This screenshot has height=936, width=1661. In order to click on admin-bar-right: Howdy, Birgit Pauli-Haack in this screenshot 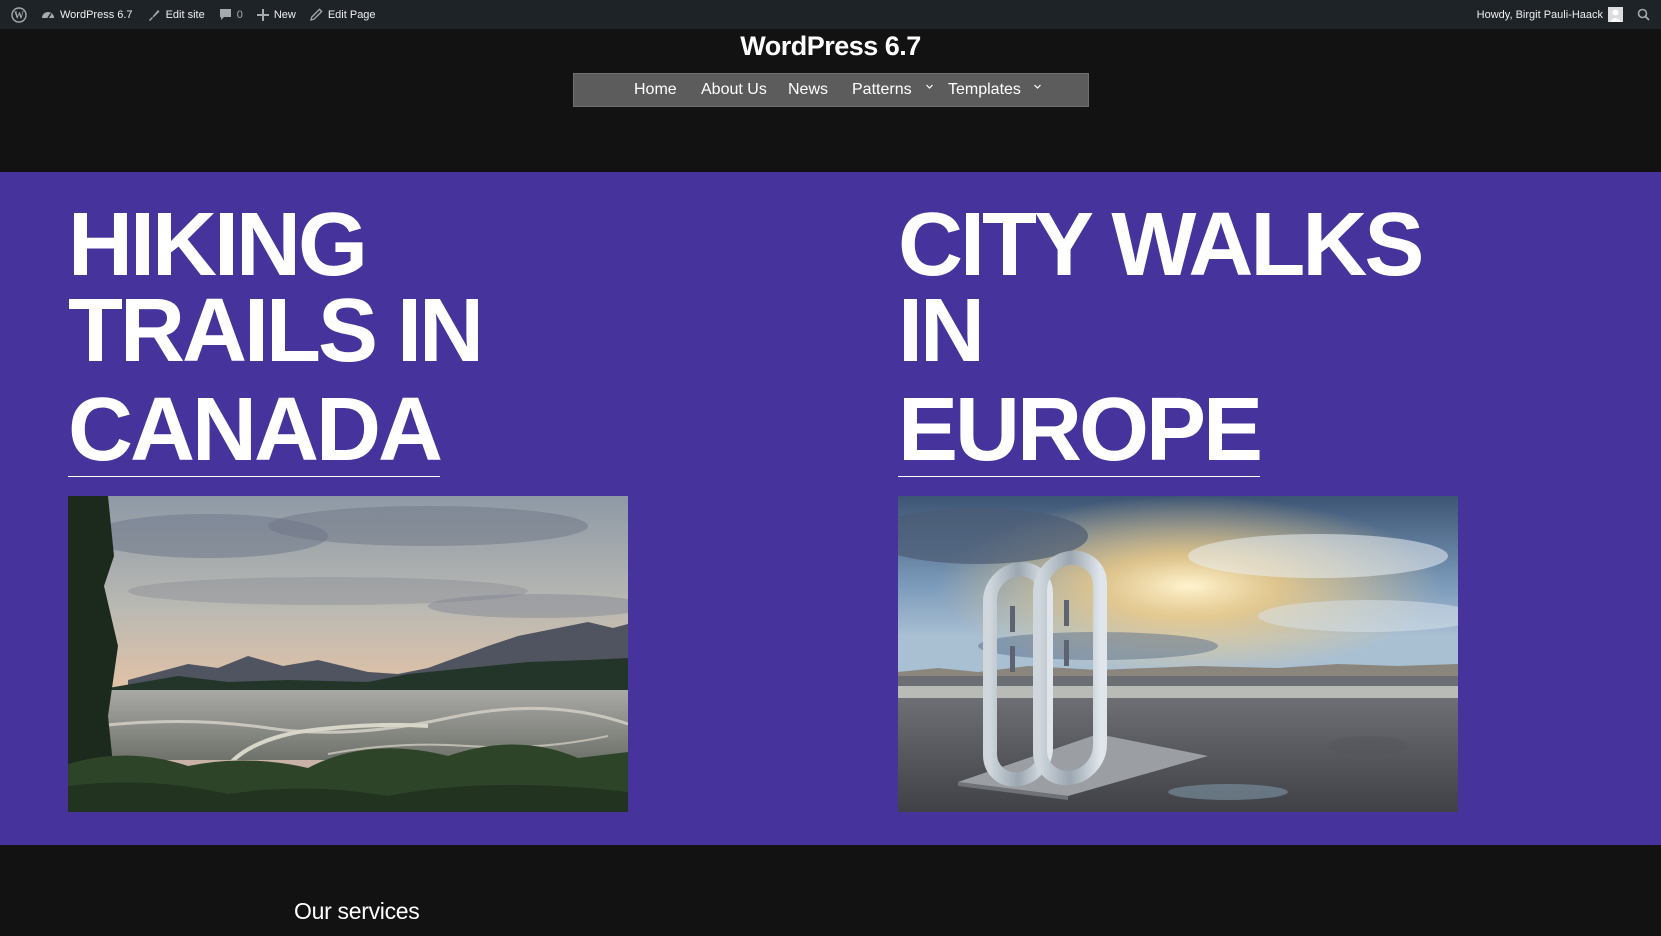, I will do `click(1563, 14)`.